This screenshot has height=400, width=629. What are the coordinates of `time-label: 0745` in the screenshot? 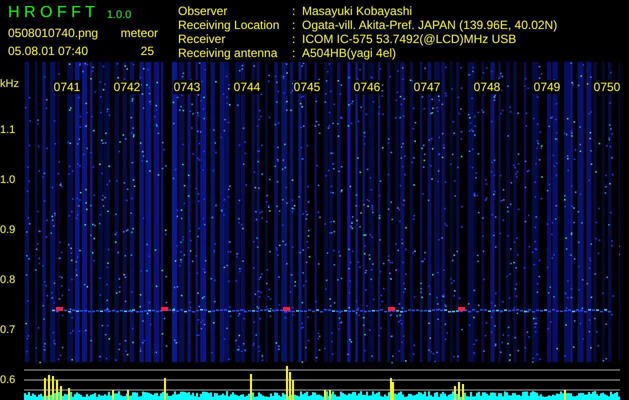 It's located at (307, 87).